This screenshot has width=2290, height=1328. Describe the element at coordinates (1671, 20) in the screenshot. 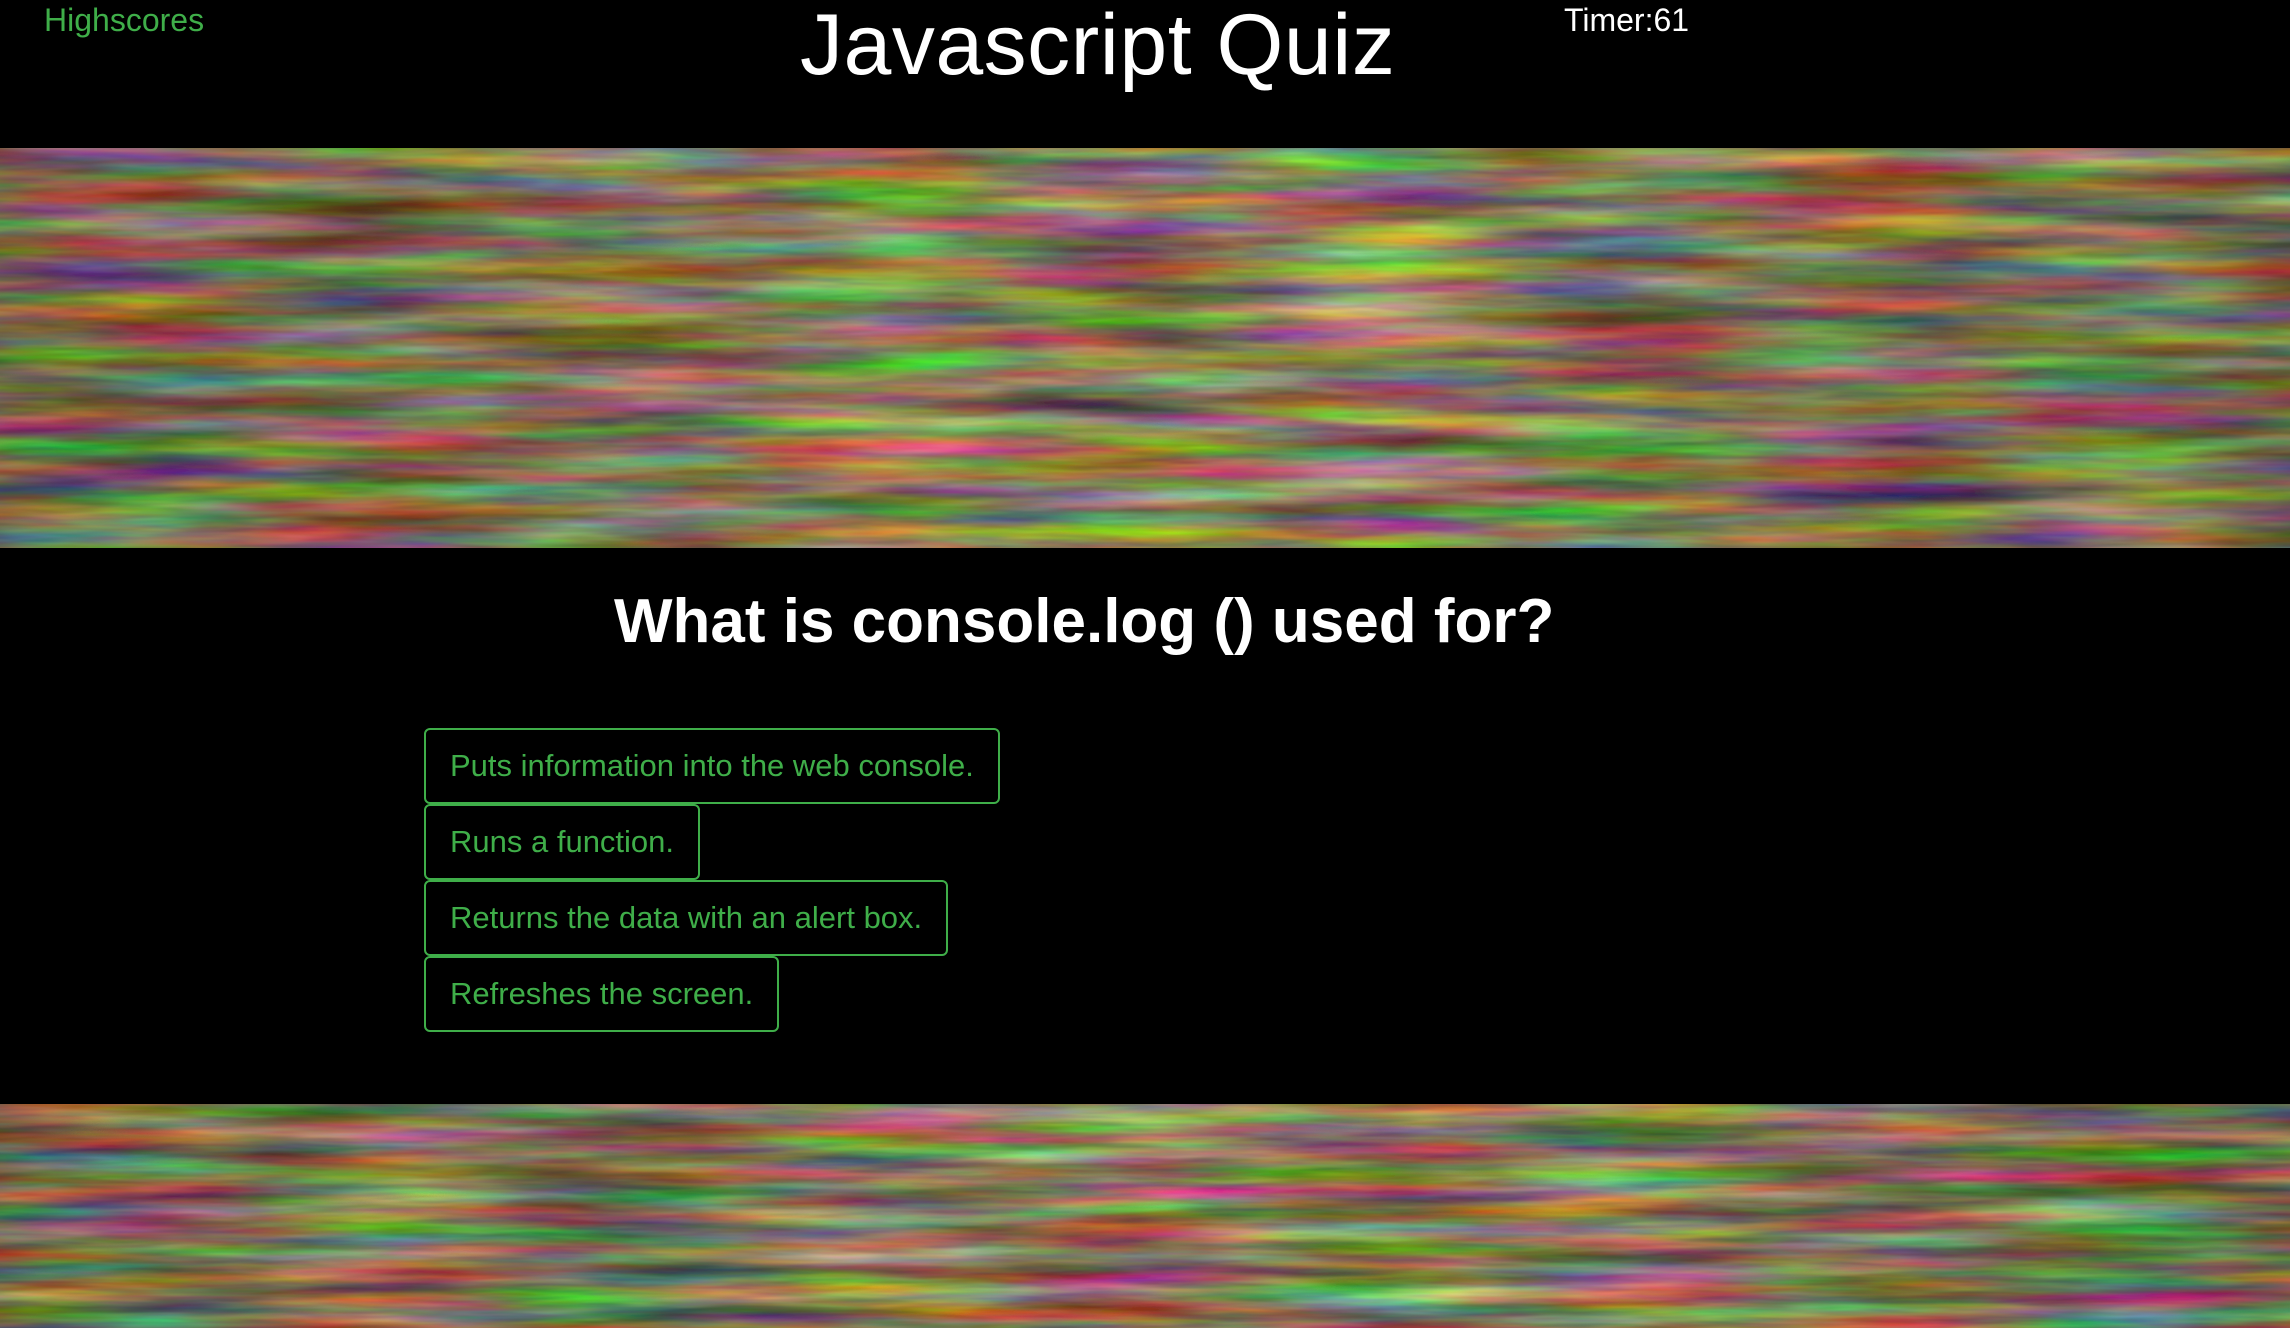

I see `timer-value: 61` at that location.